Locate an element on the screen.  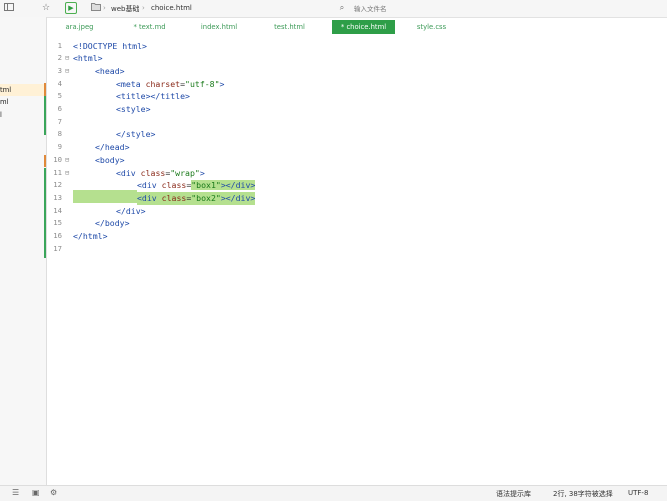
file-sidebar: tml ml l is located at coordinates (23, 251).